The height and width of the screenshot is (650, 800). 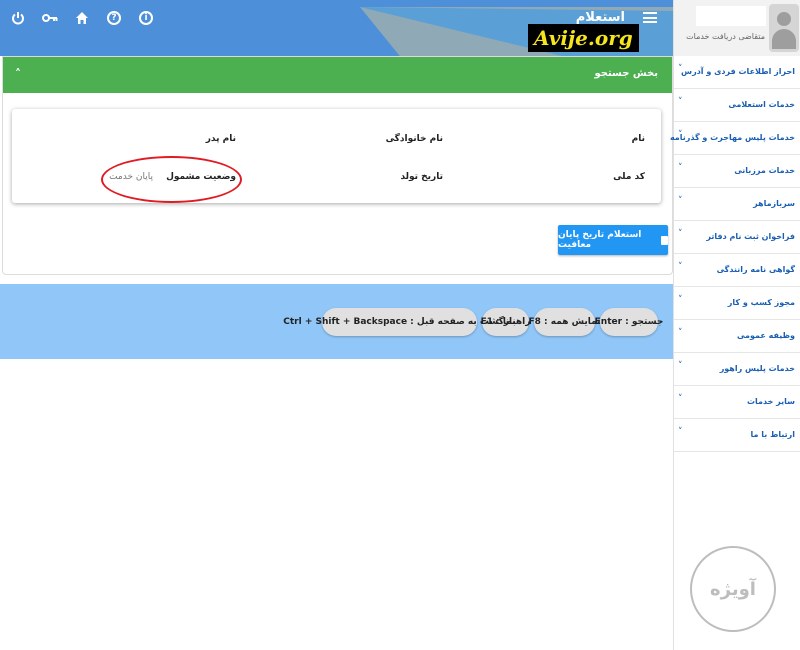 What do you see at coordinates (733, 589) in the screenshot?
I see `watermark-logo: آویژه` at bounding box center [733, 589].